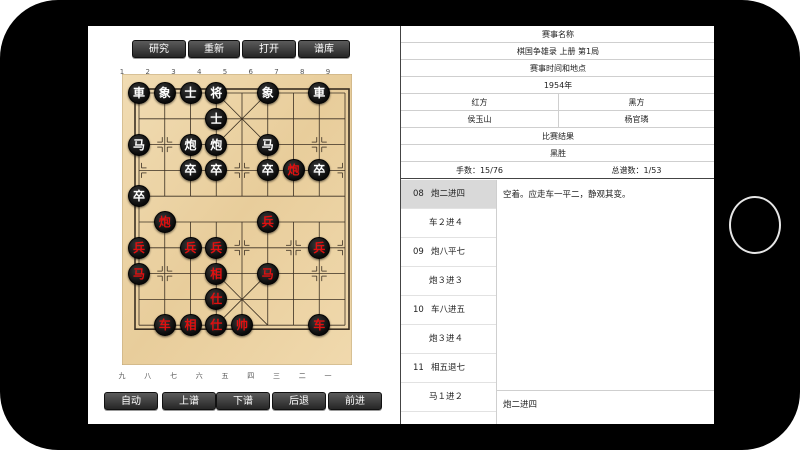 This screenshot has height=450, width=800. I want to click on bottom-coord: 一, so click(328, 376).